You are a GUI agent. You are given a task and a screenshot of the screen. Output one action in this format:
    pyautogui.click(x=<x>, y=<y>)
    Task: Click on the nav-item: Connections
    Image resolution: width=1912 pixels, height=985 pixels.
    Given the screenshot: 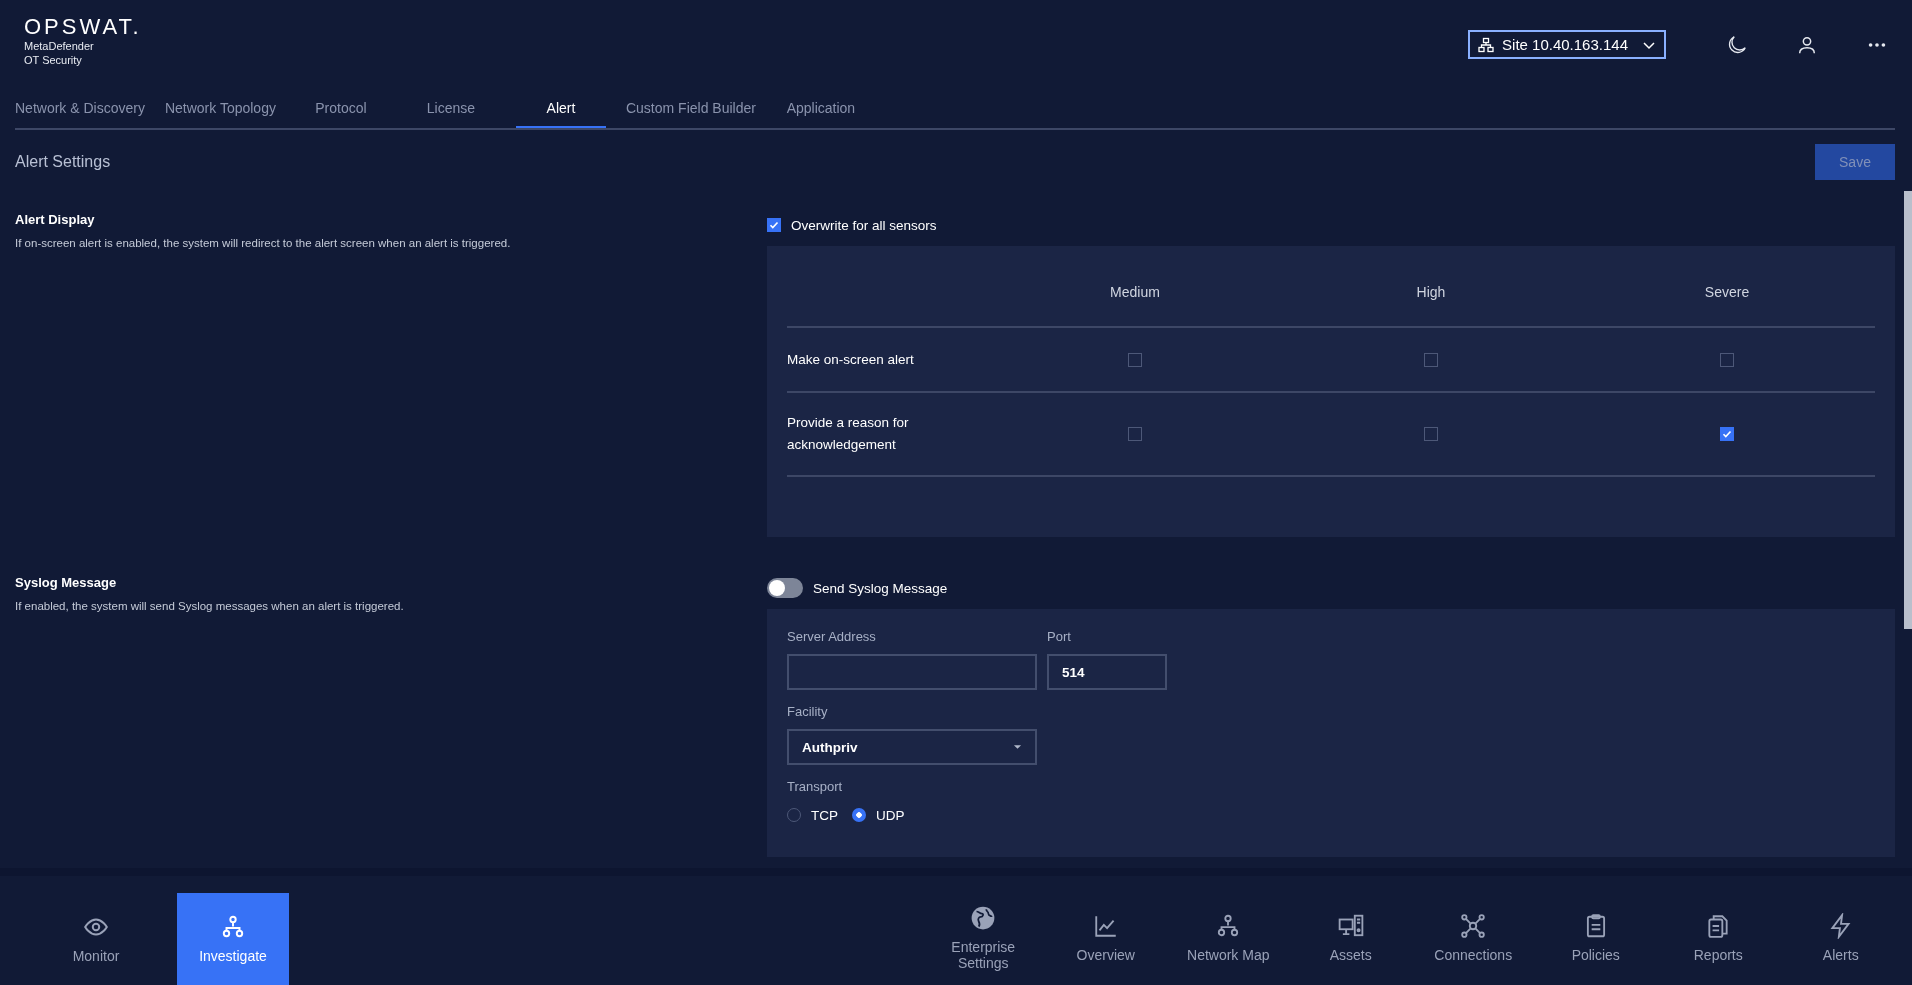 What is the action you would take?
    pyautogui.click(x=1473, y=939)
    